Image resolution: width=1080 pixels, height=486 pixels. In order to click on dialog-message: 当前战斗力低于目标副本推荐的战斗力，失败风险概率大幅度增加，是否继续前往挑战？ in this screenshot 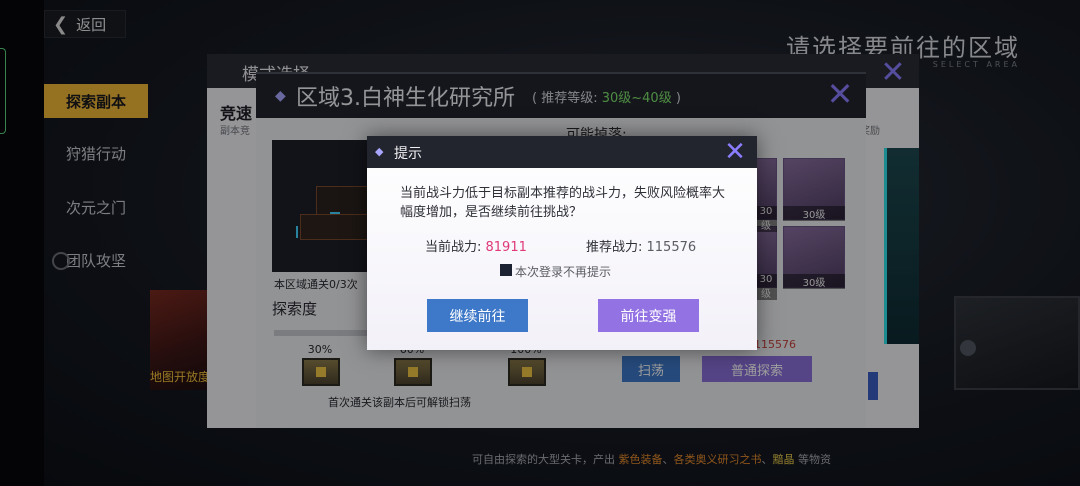, I will do `click(563, 203)`.